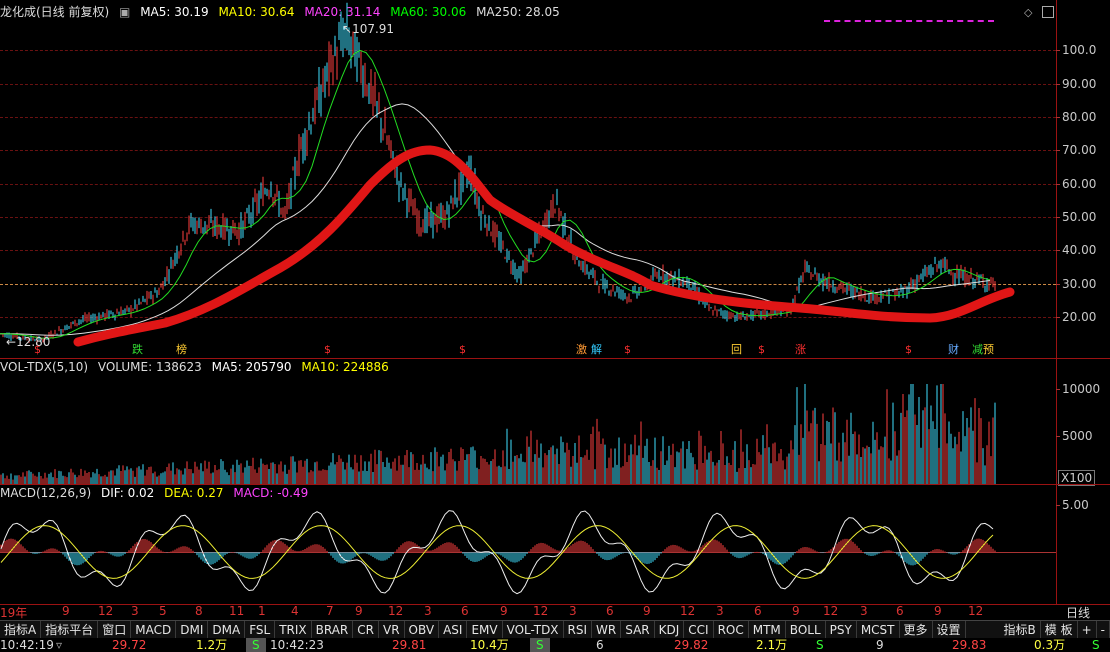  Describe the element at coordinates (841, 630) in the screenshot. I see `toolbar-item: PSY` at that location.